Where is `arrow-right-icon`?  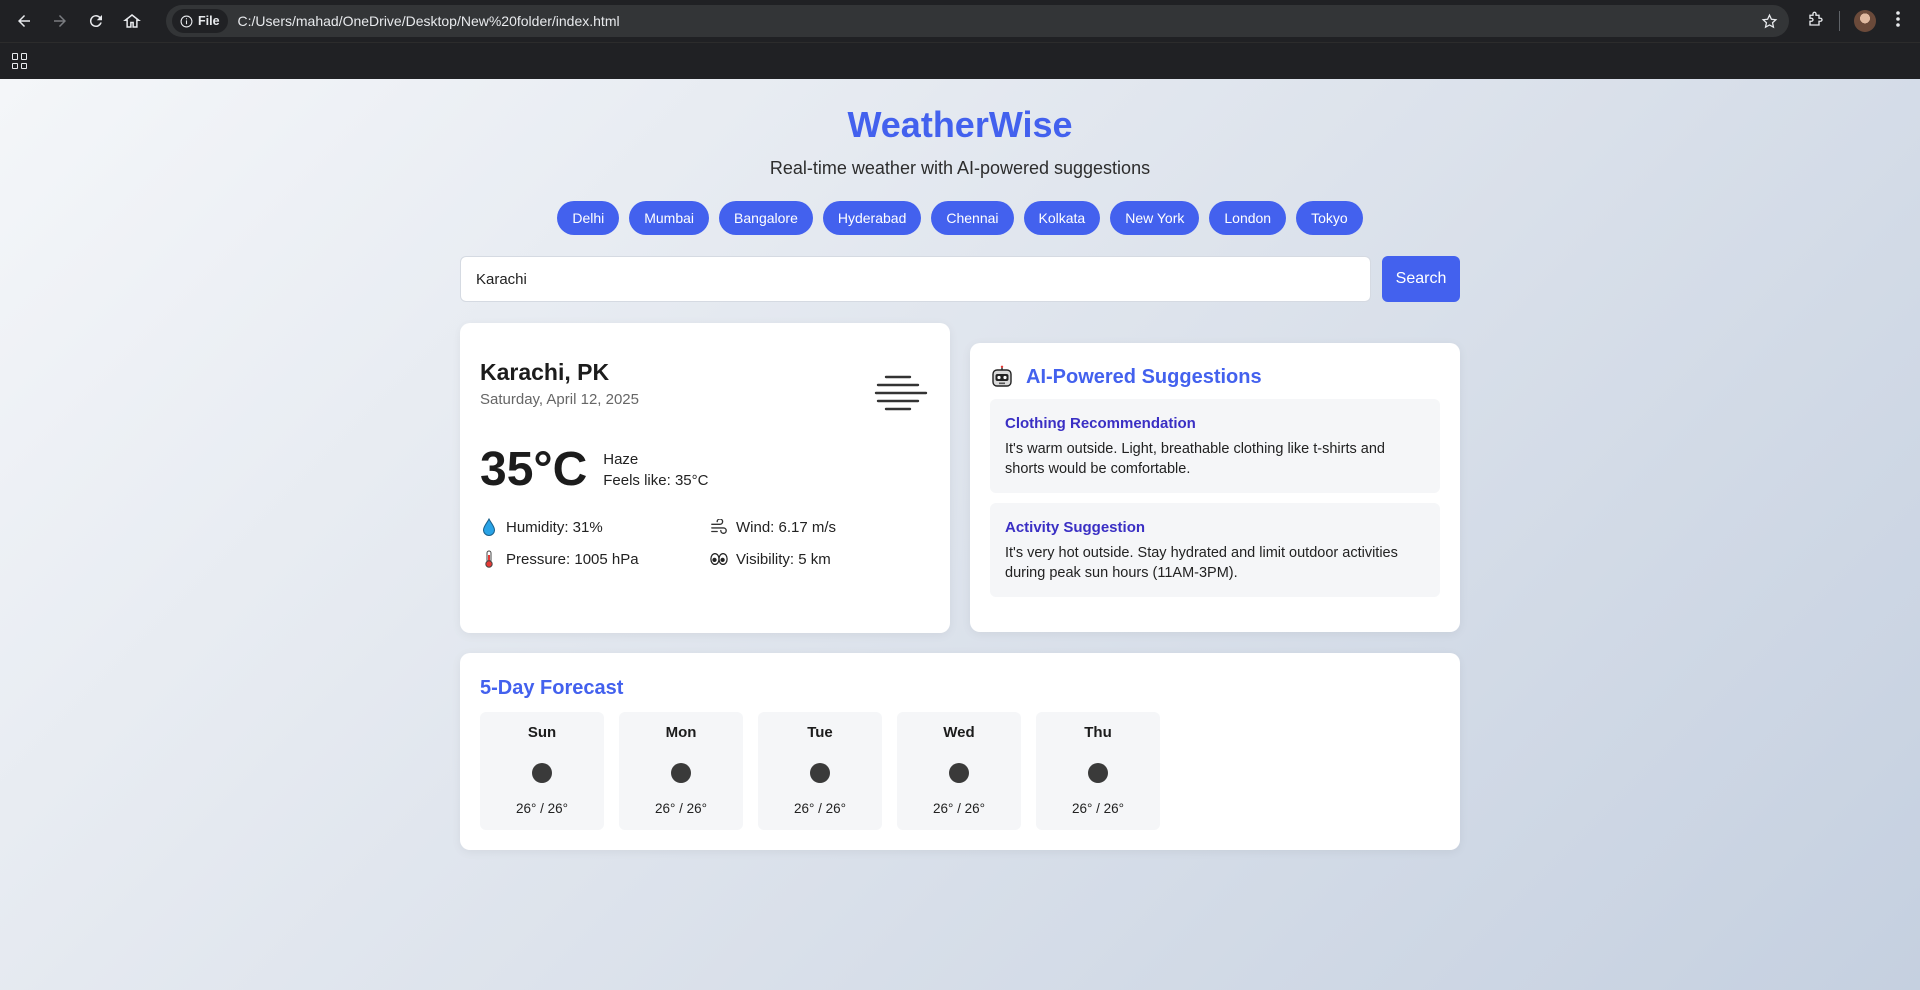
arrow-right-icon is located at coordinates (60, 21).